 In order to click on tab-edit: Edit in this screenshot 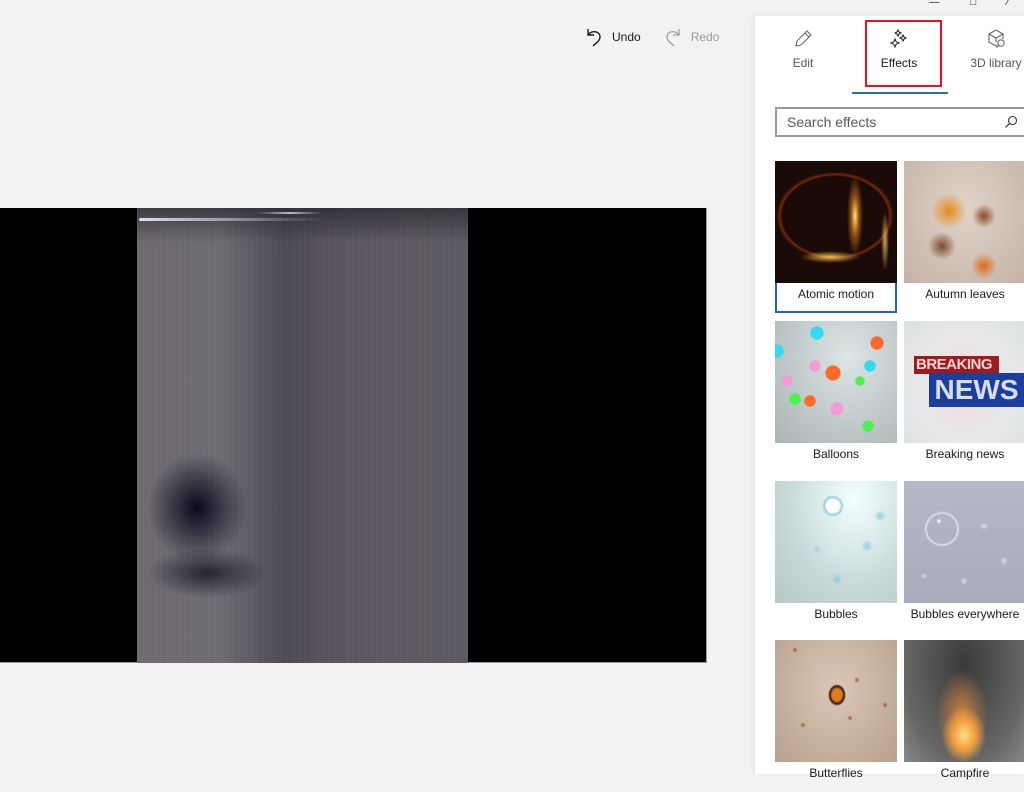, I will do `click(803, 56)`.